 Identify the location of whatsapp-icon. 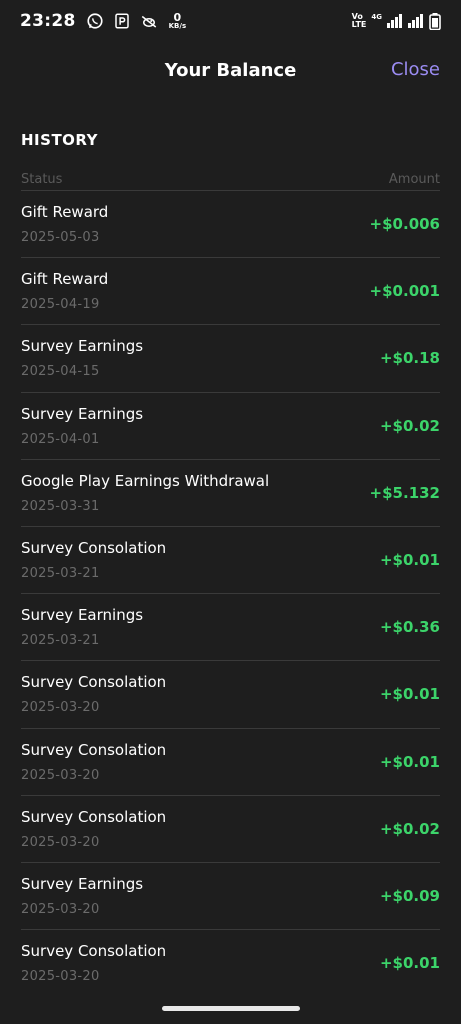
(95, 21).